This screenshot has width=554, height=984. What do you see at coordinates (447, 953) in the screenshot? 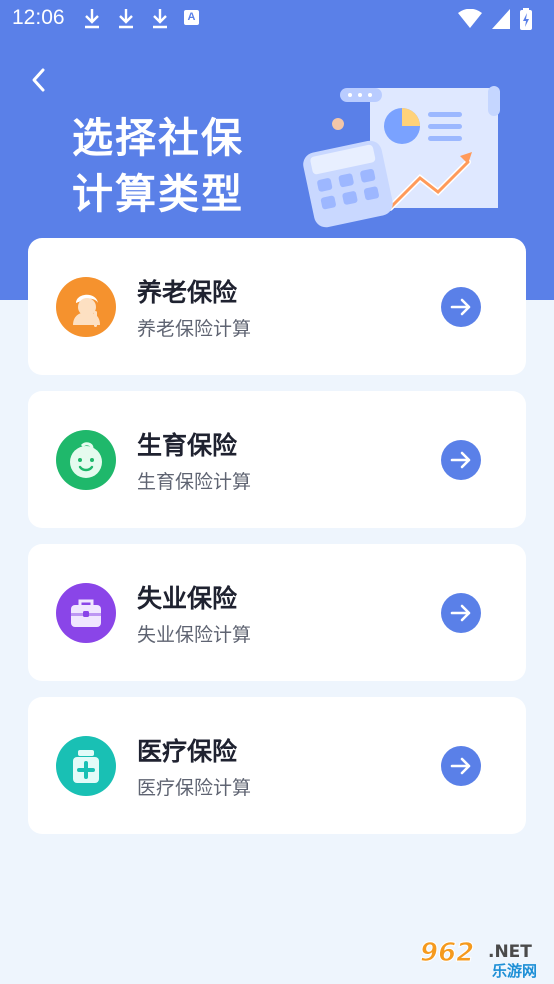
I see `watermark-brand: 962` at bounding box center [447, 953].